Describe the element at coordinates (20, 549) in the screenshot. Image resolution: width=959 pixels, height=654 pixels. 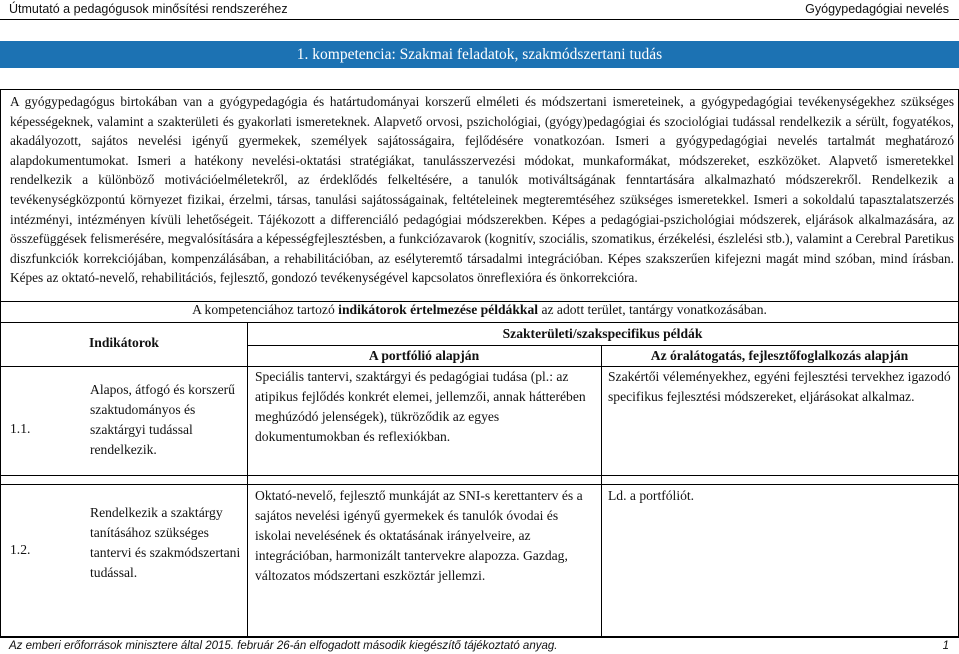
I see `row-2-number: 1.2.` at that location.